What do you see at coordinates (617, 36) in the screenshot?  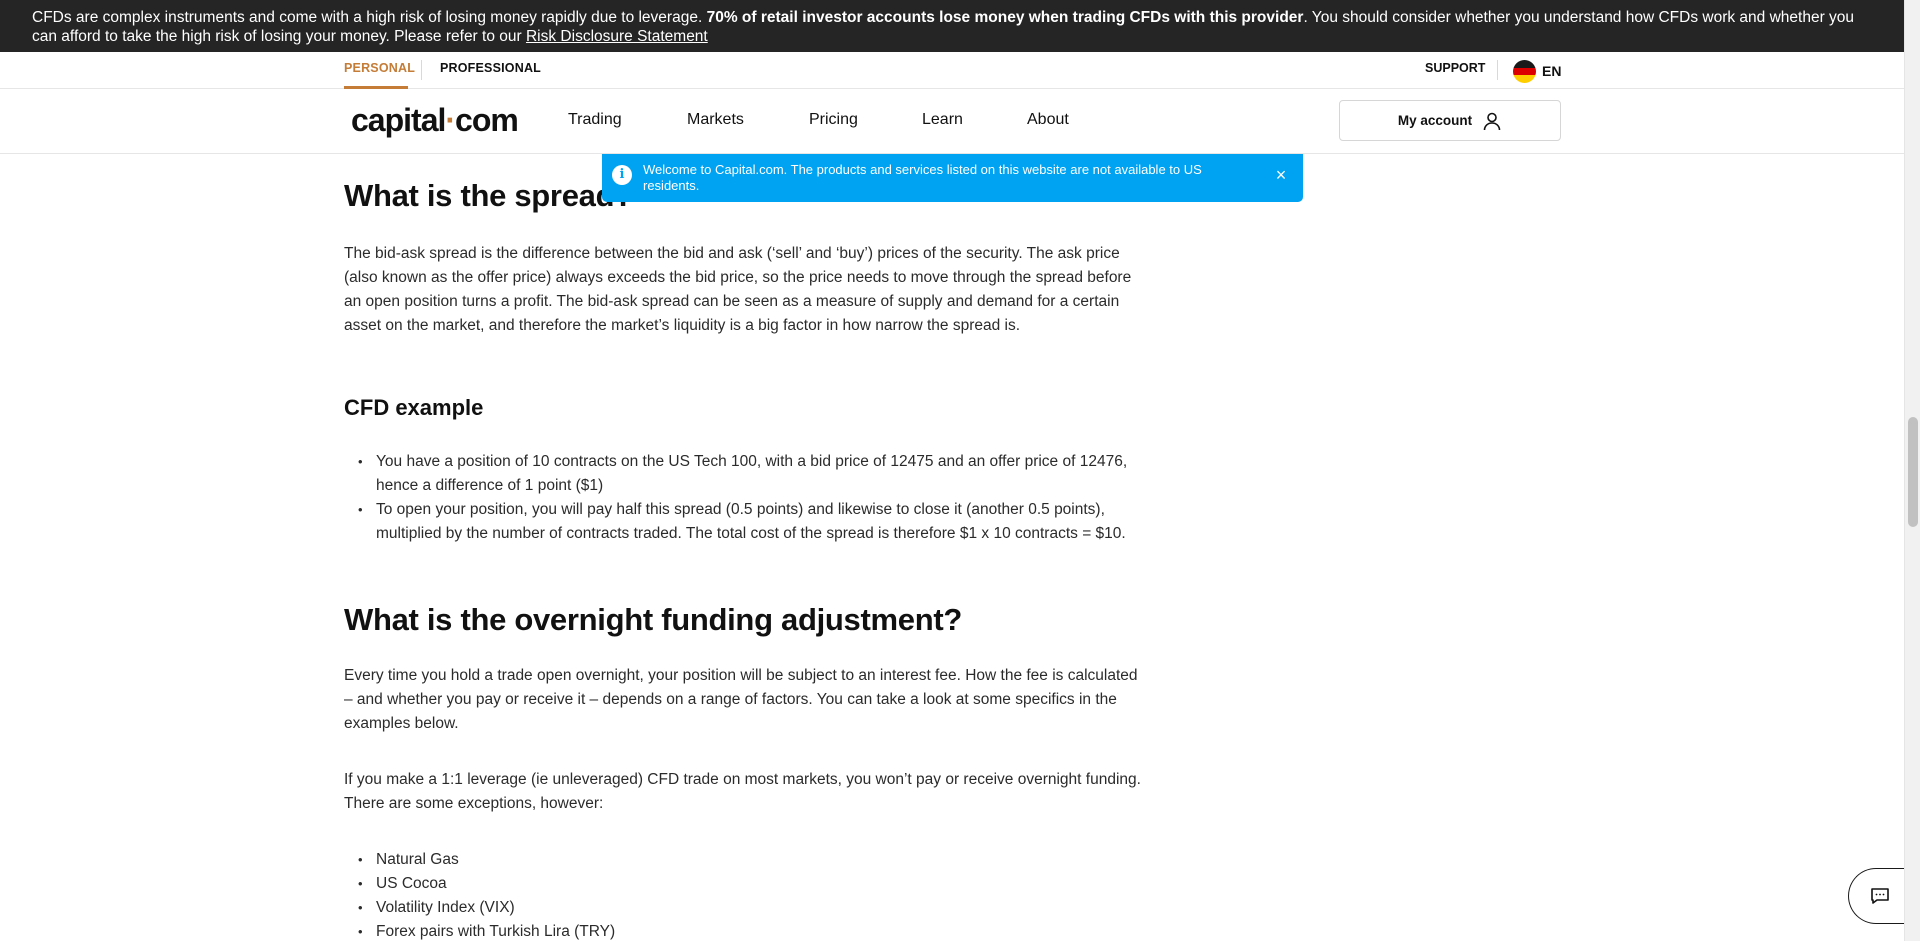 I see `risk-disclosure-link: Risk Disclosure Statement` at bounding box center [617, 36].